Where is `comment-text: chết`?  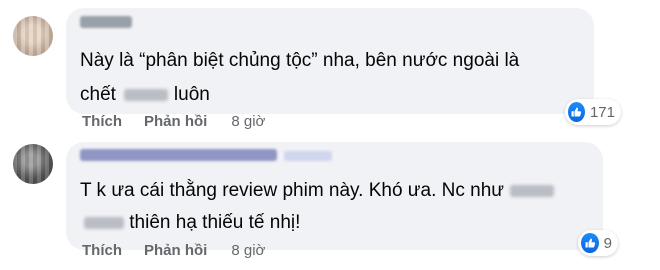
comment-text: chết is located at coordinates (98, 94).